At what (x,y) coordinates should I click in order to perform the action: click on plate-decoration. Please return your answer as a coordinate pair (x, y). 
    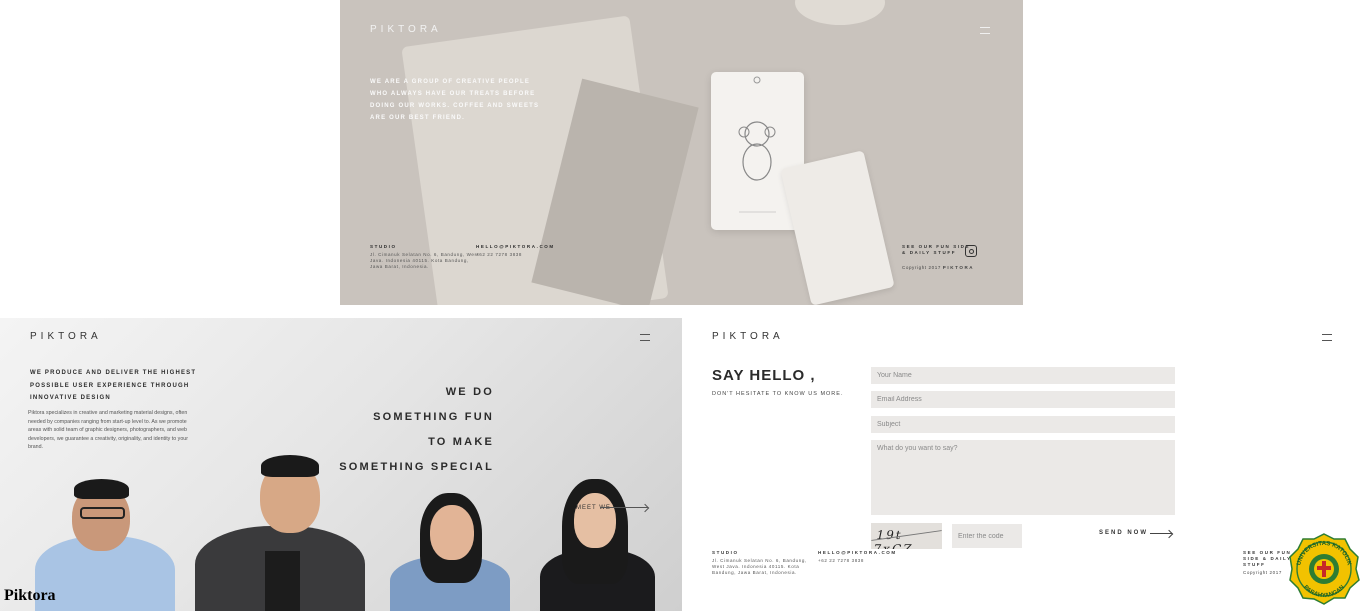
    Looking at the image, I should click on (840, 12).